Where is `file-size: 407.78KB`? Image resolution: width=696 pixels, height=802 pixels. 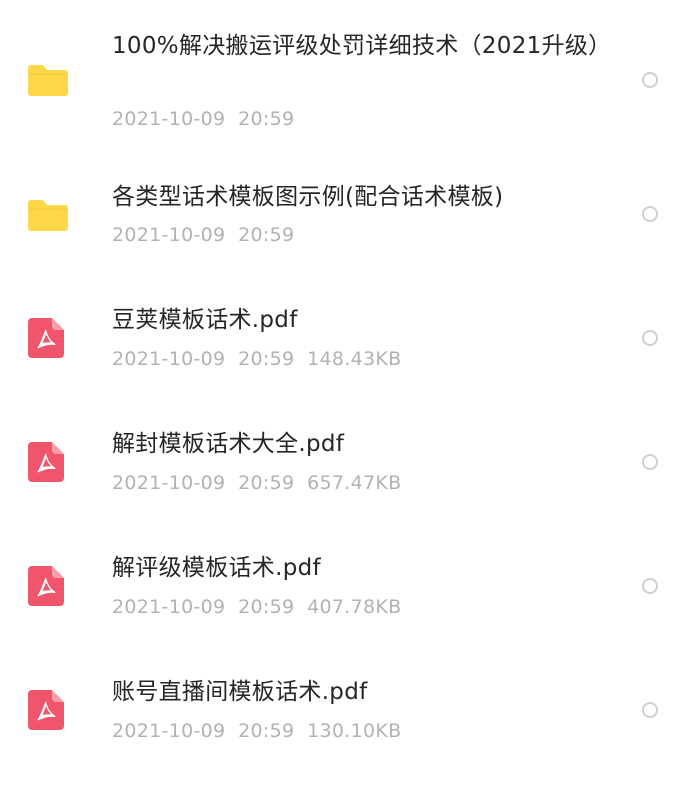
file-size: 407.78KB is located at coordinates (354, 607).